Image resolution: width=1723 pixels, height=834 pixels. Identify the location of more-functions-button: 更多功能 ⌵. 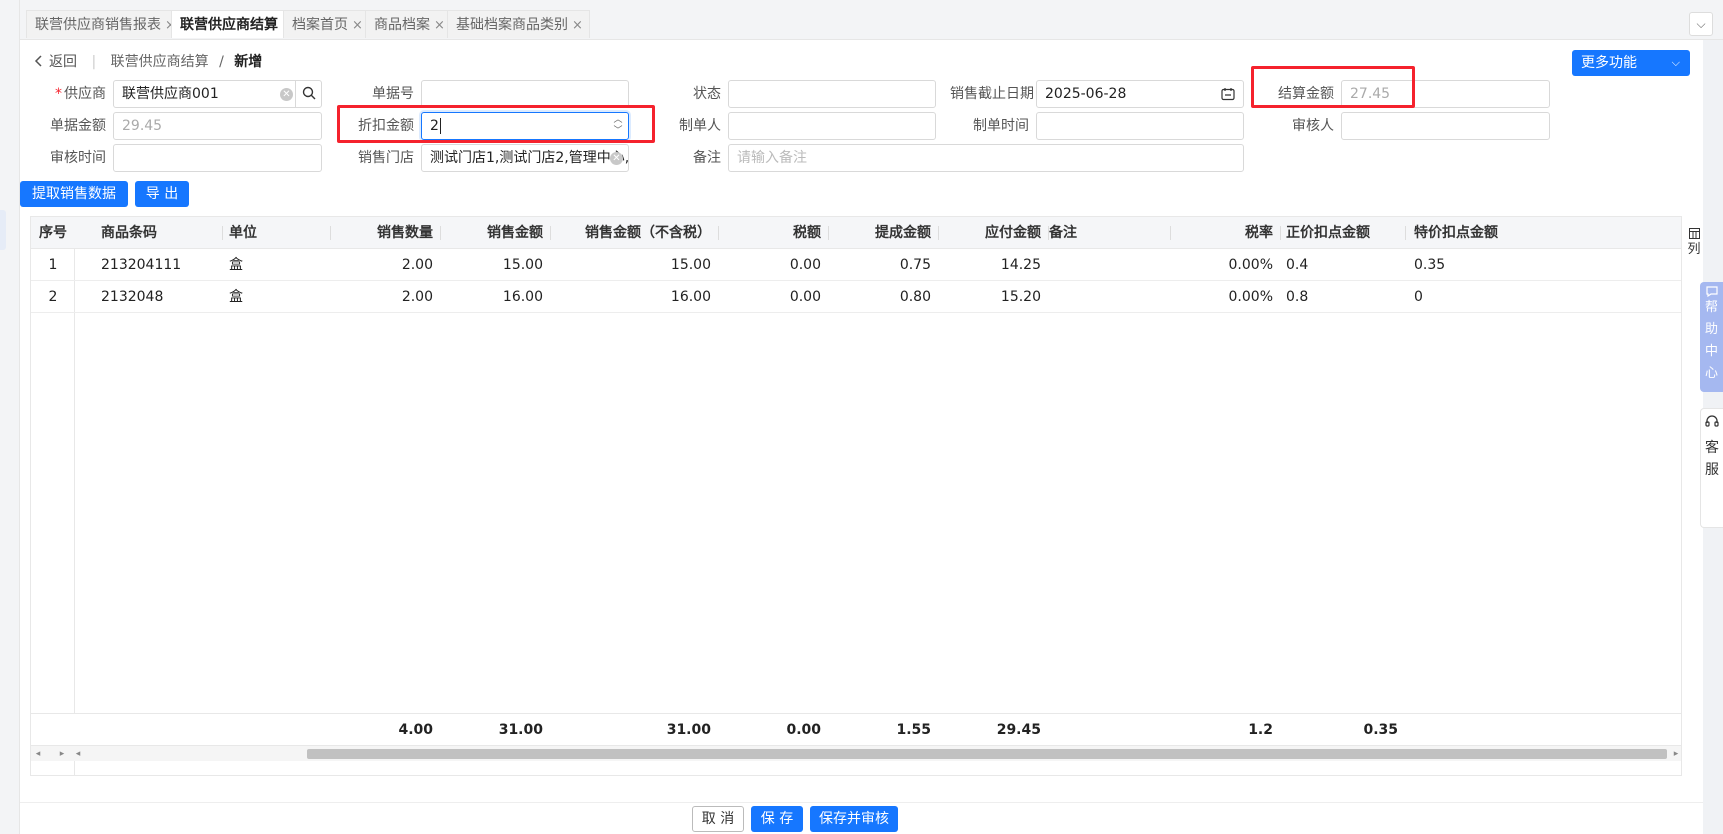
(1631, 63).